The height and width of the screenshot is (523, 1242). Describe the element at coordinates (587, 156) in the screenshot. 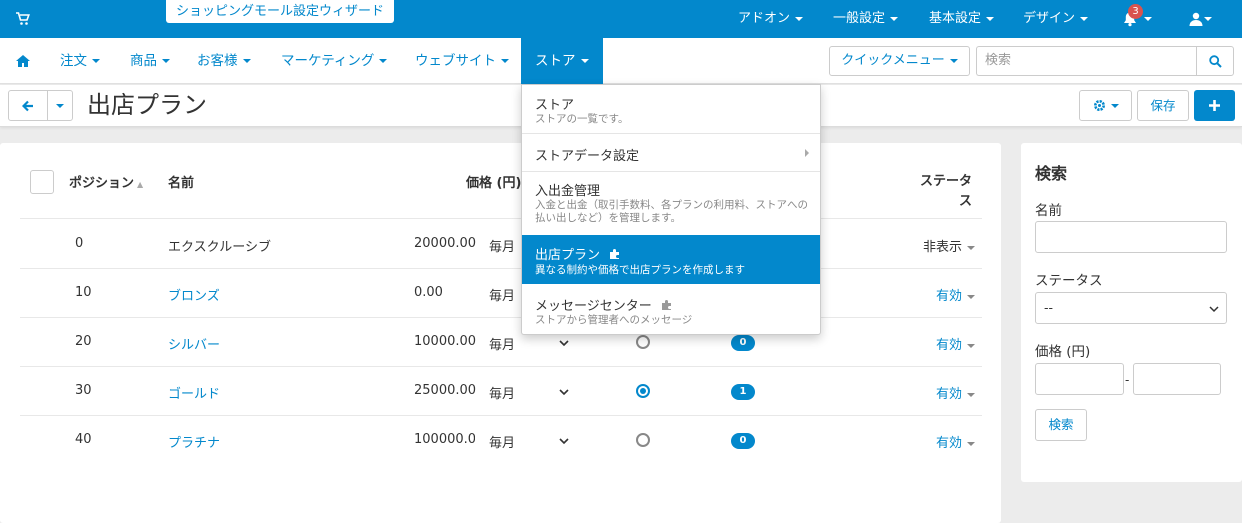

I see `dropdown-item-title: ストアデータ設定` at that location.